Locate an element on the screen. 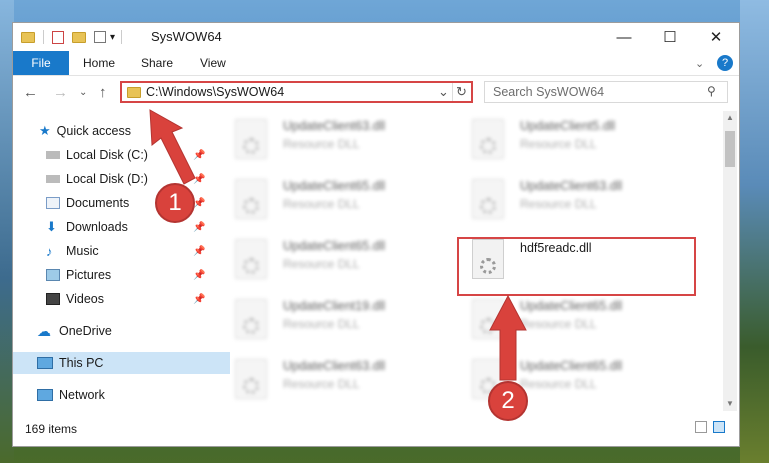  step-badge-2: 2 is located at coordinates (508, 401).